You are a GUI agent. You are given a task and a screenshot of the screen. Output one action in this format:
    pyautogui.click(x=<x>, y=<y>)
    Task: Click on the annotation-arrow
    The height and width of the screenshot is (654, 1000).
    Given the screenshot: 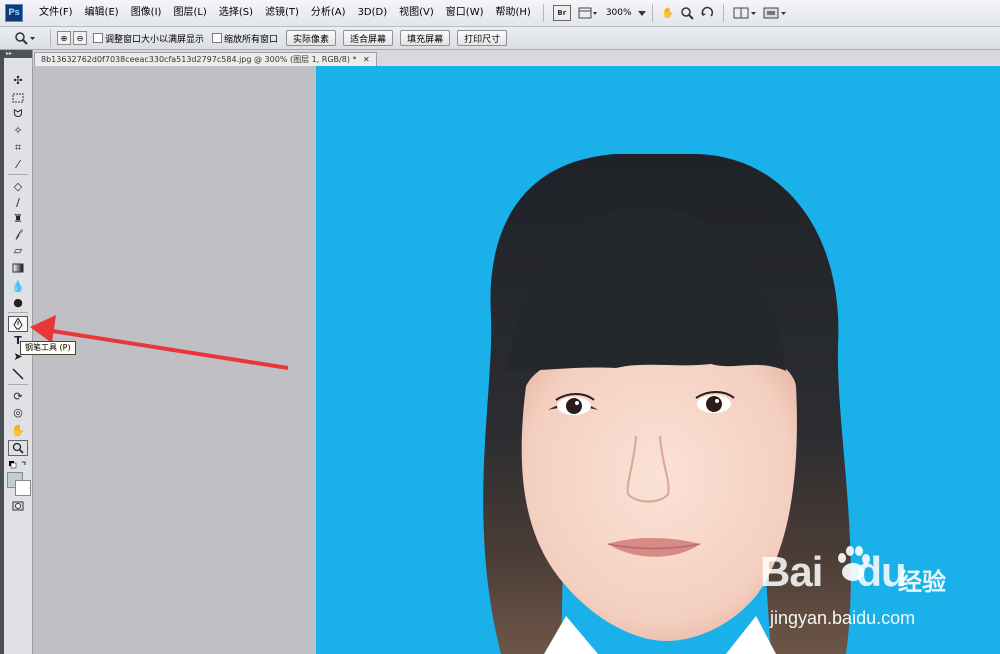 What is the action you would take?
    pyautogui.click(x=159, y=342)
    